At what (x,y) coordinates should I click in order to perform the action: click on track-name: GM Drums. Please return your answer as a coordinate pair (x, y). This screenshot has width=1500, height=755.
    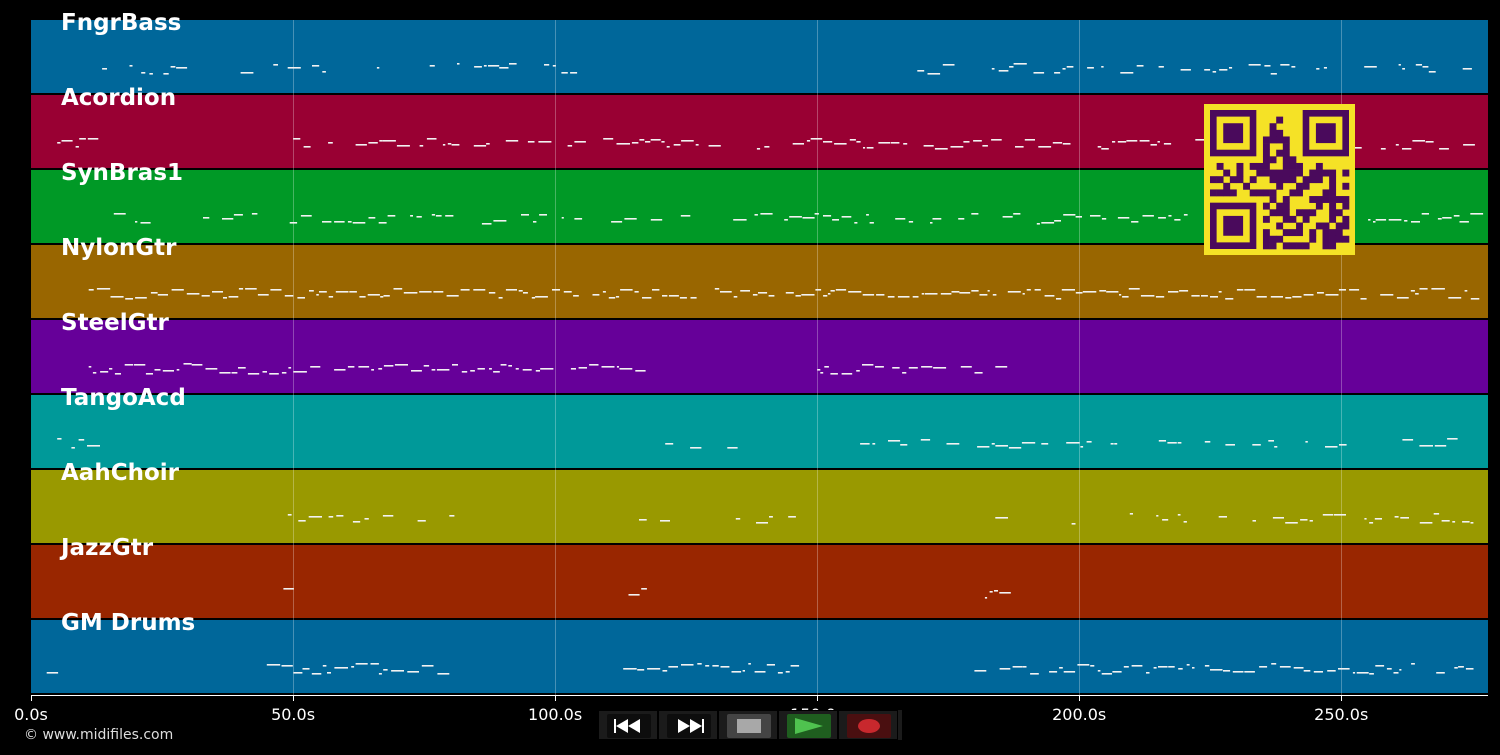
    Looking at the image, I should click on (128, 623).